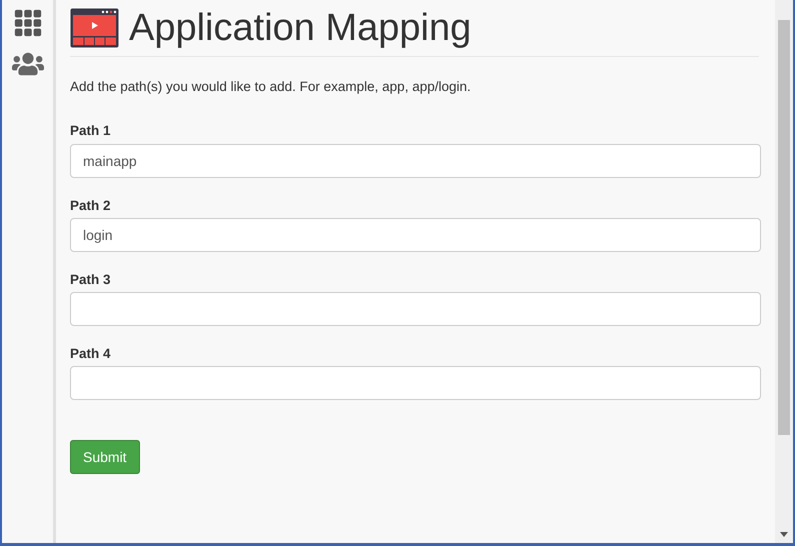 The width and height of the screenshot is (795, 546). Describe the element at coordinates (271, 87) in the screenshot. I see `instructions: Add the path(s) you would like to add. For example, app, app/login.` at that location.